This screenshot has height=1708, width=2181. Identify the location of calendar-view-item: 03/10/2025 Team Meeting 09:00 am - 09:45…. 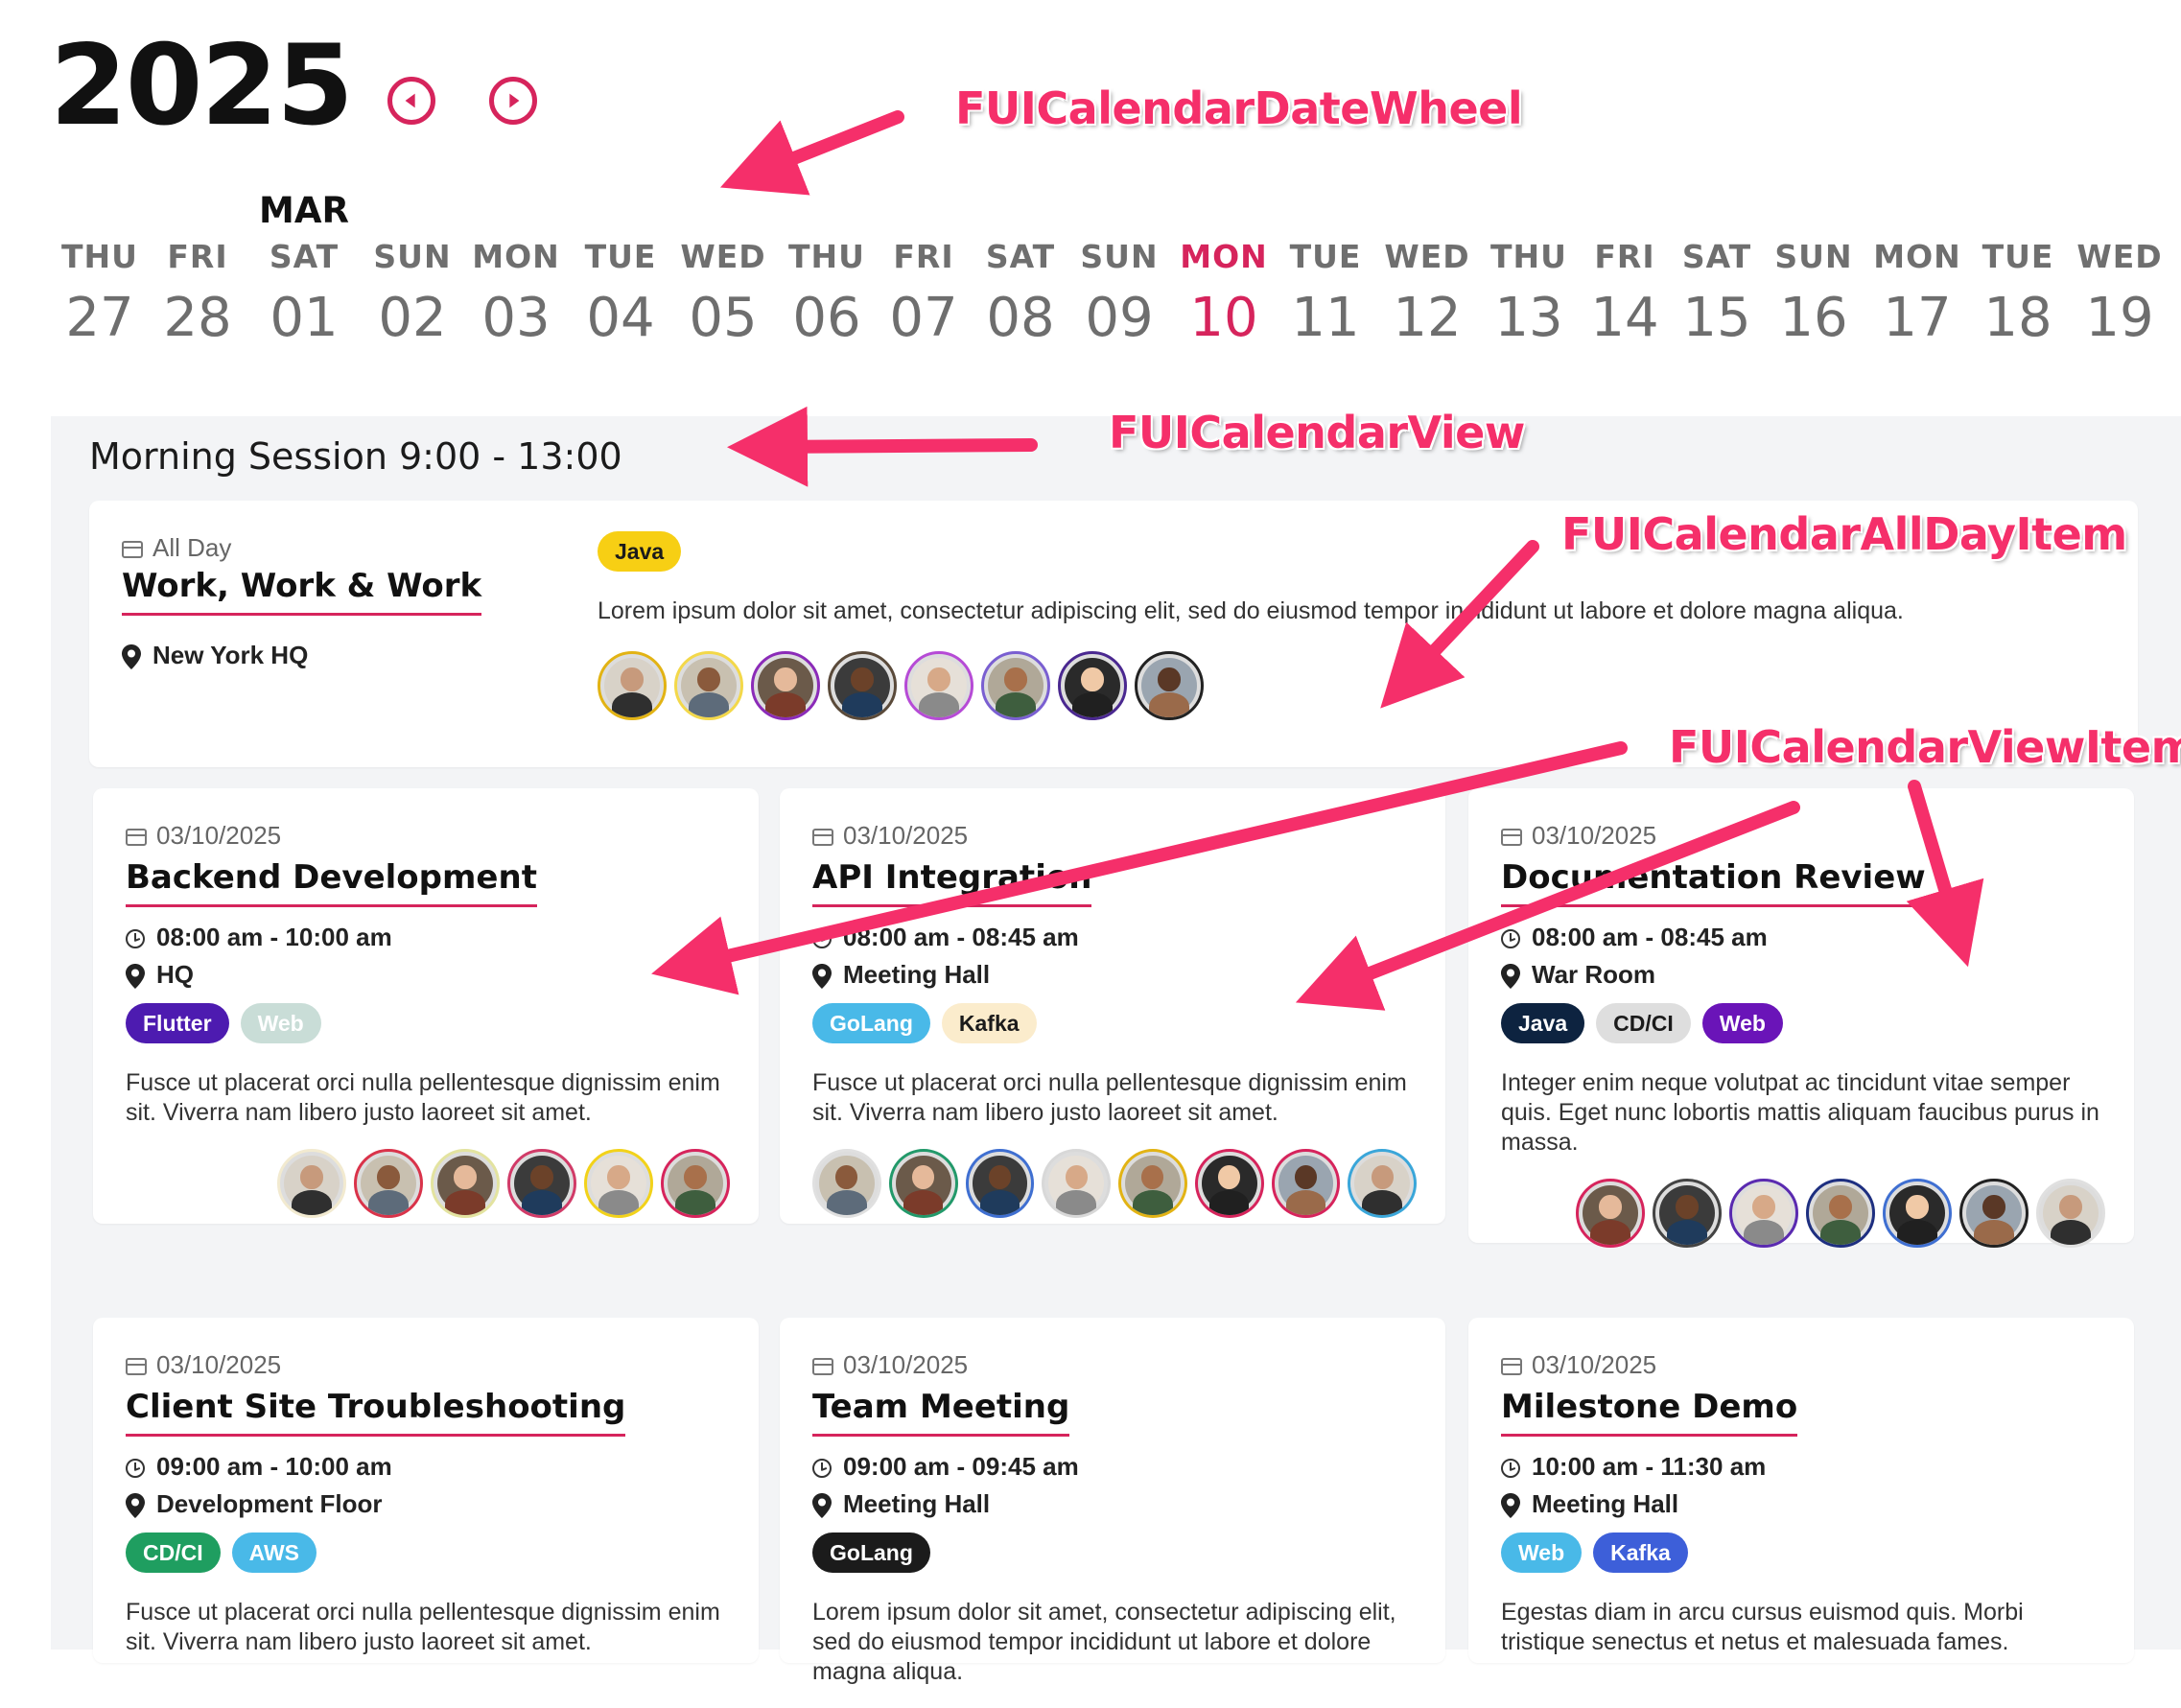
(1112, 1502).